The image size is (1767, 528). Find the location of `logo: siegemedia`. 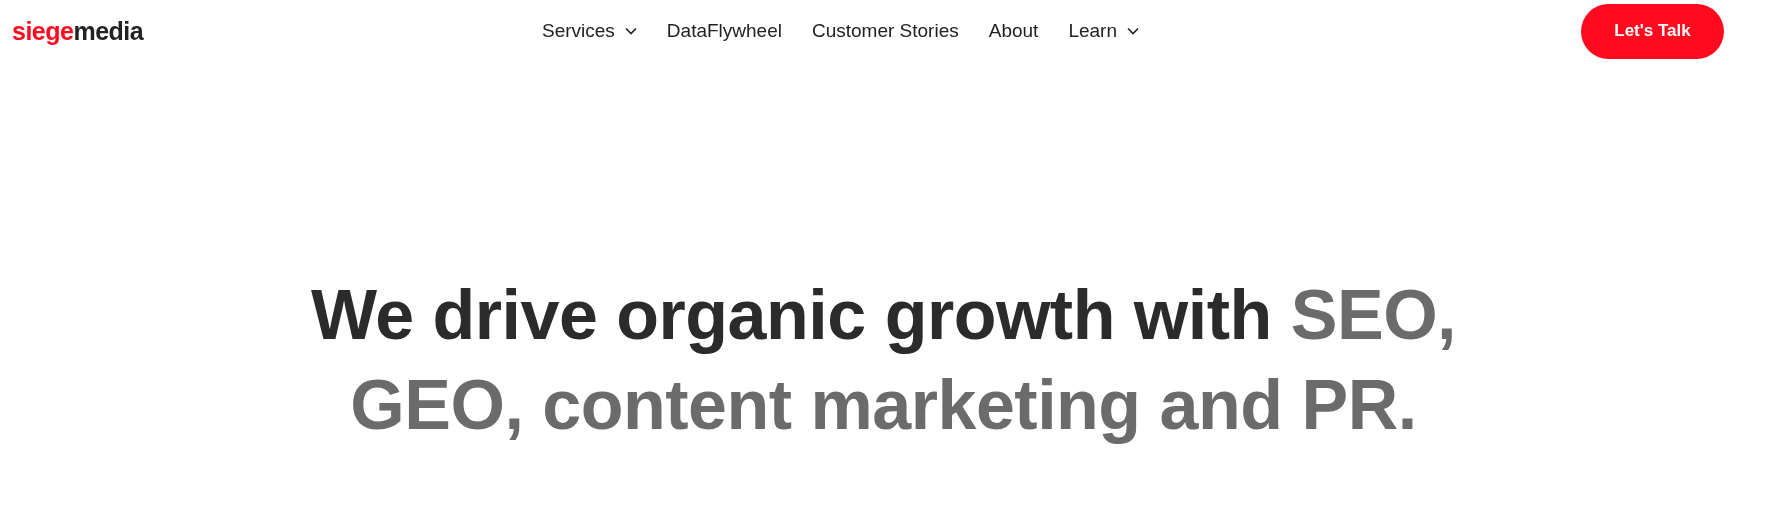

logo: siegemedia is located at coordinates (277, 31).